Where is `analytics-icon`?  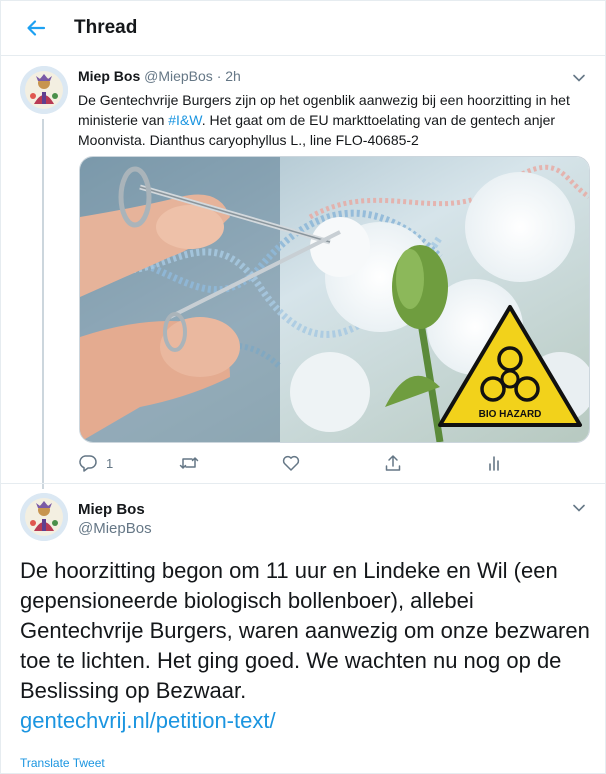
analytics-icon is located at coordinates (494, 463).